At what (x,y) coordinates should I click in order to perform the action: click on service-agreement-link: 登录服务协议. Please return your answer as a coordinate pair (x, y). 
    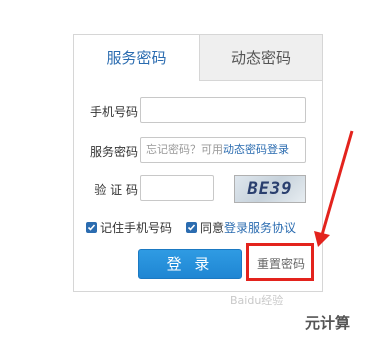
    Looking at the image, I should click on (260, 228).